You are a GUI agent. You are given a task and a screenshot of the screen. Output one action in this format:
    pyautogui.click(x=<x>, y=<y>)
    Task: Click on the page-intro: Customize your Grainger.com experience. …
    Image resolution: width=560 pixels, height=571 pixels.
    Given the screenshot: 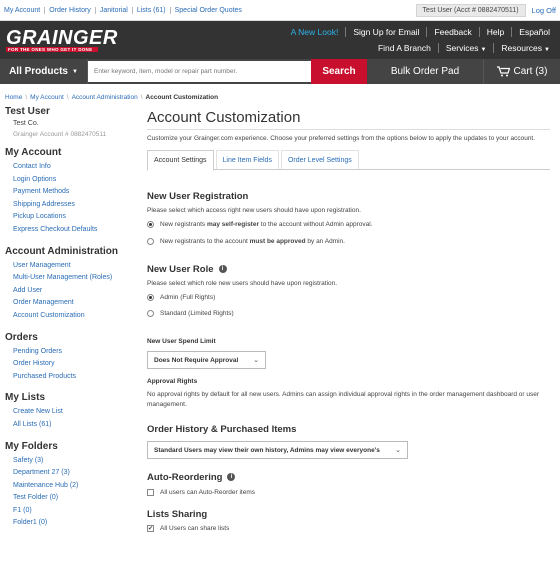 What is the action you would take?
    pyautogui.click(x=341, y=138)
    